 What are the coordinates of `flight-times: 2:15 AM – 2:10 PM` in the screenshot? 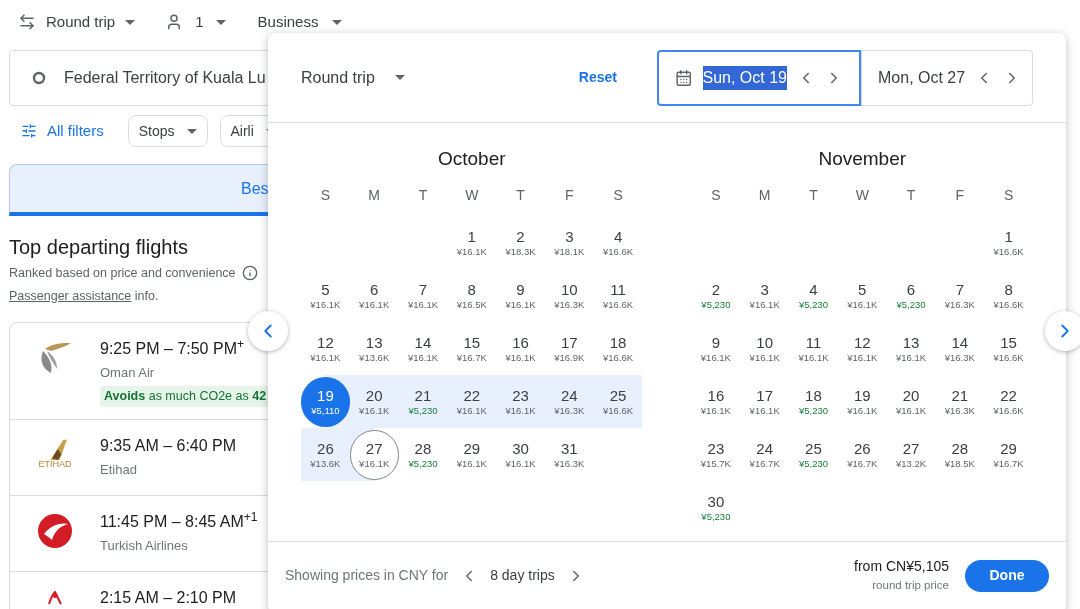 It's located at (168, 597).